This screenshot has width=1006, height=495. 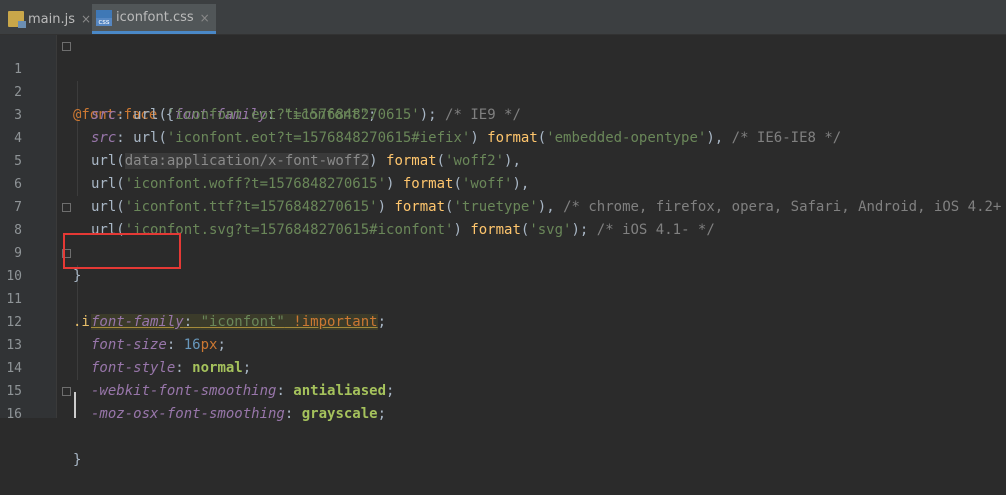 I want to click on red-highlight-box, so click(x=122, y=251).